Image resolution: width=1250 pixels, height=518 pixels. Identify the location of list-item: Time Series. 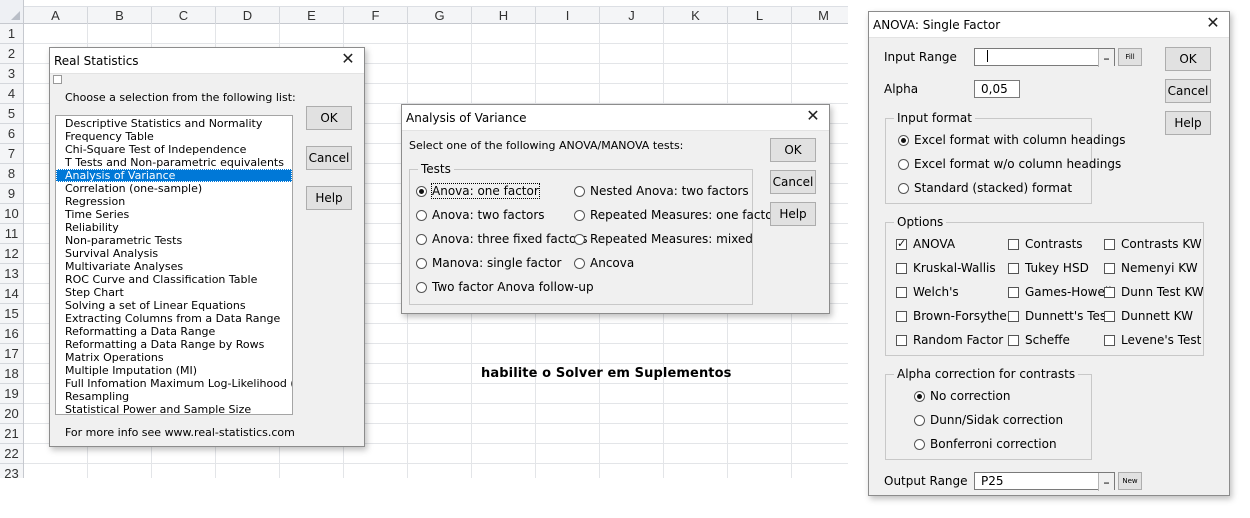
(174, 214).